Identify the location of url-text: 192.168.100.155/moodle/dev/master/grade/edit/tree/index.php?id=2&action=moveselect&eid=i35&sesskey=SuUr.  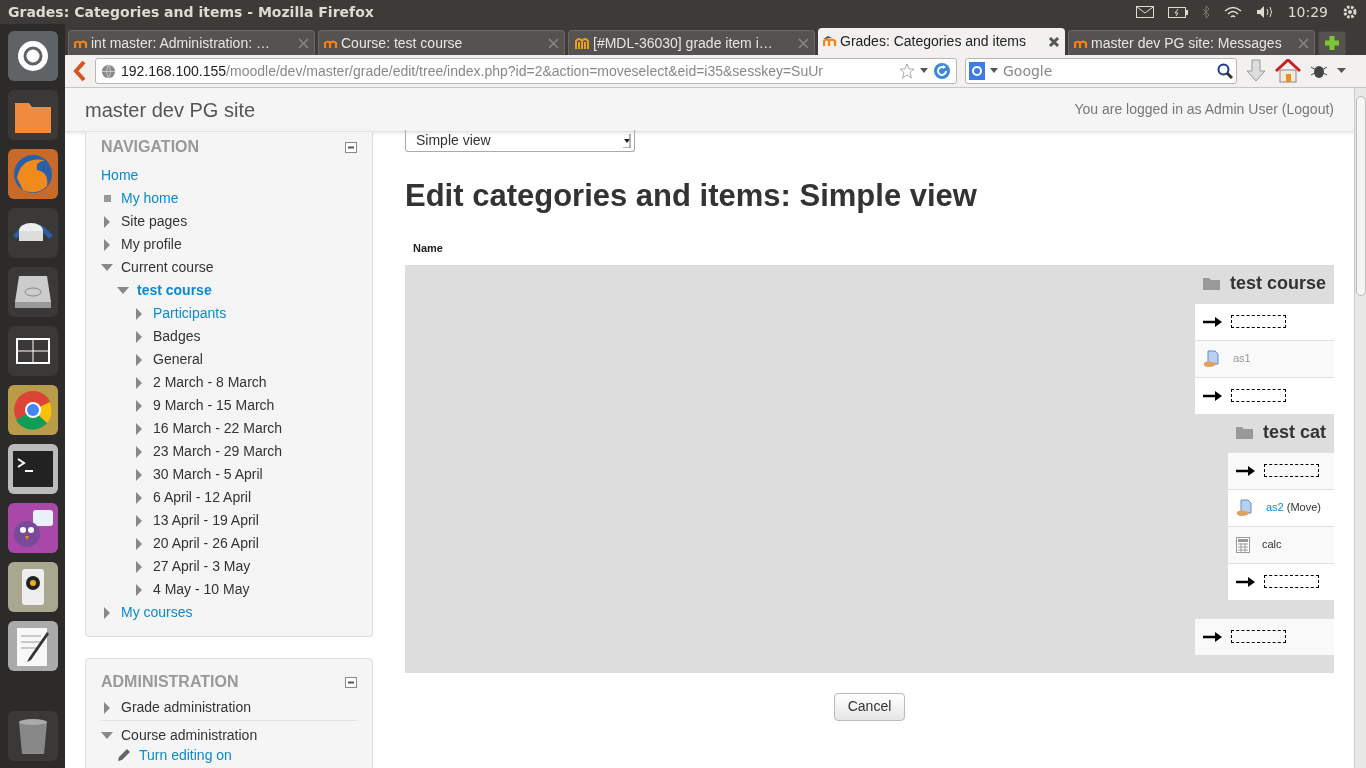
(473, 71).